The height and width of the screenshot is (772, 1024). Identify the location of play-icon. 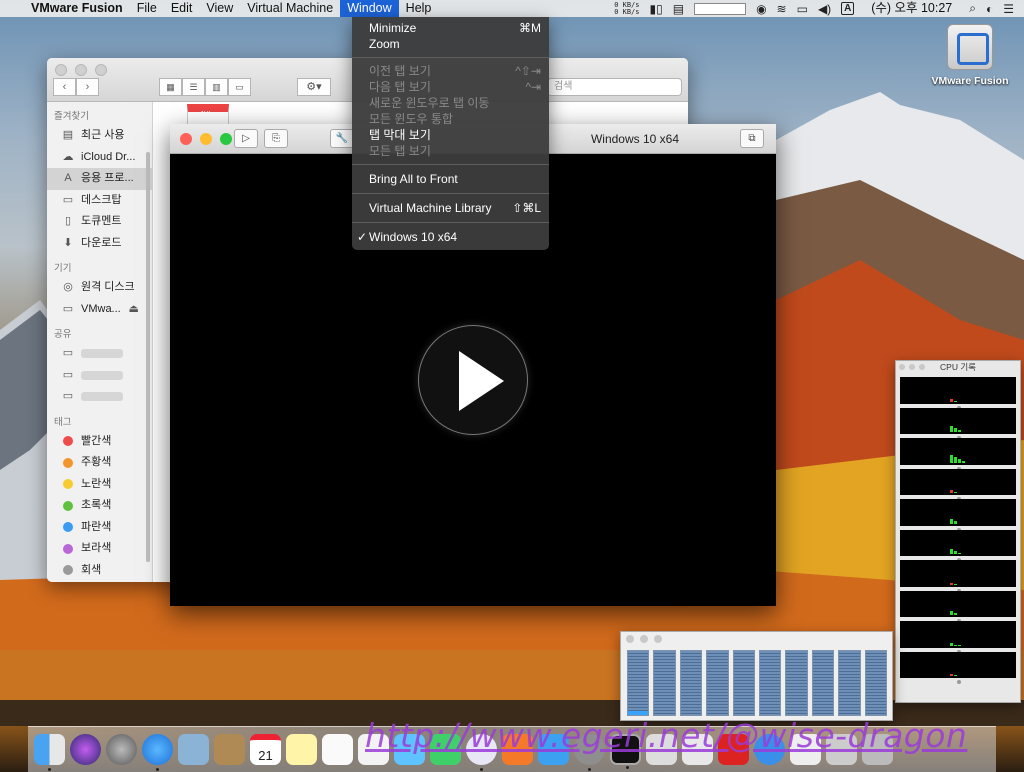
(473, 380).